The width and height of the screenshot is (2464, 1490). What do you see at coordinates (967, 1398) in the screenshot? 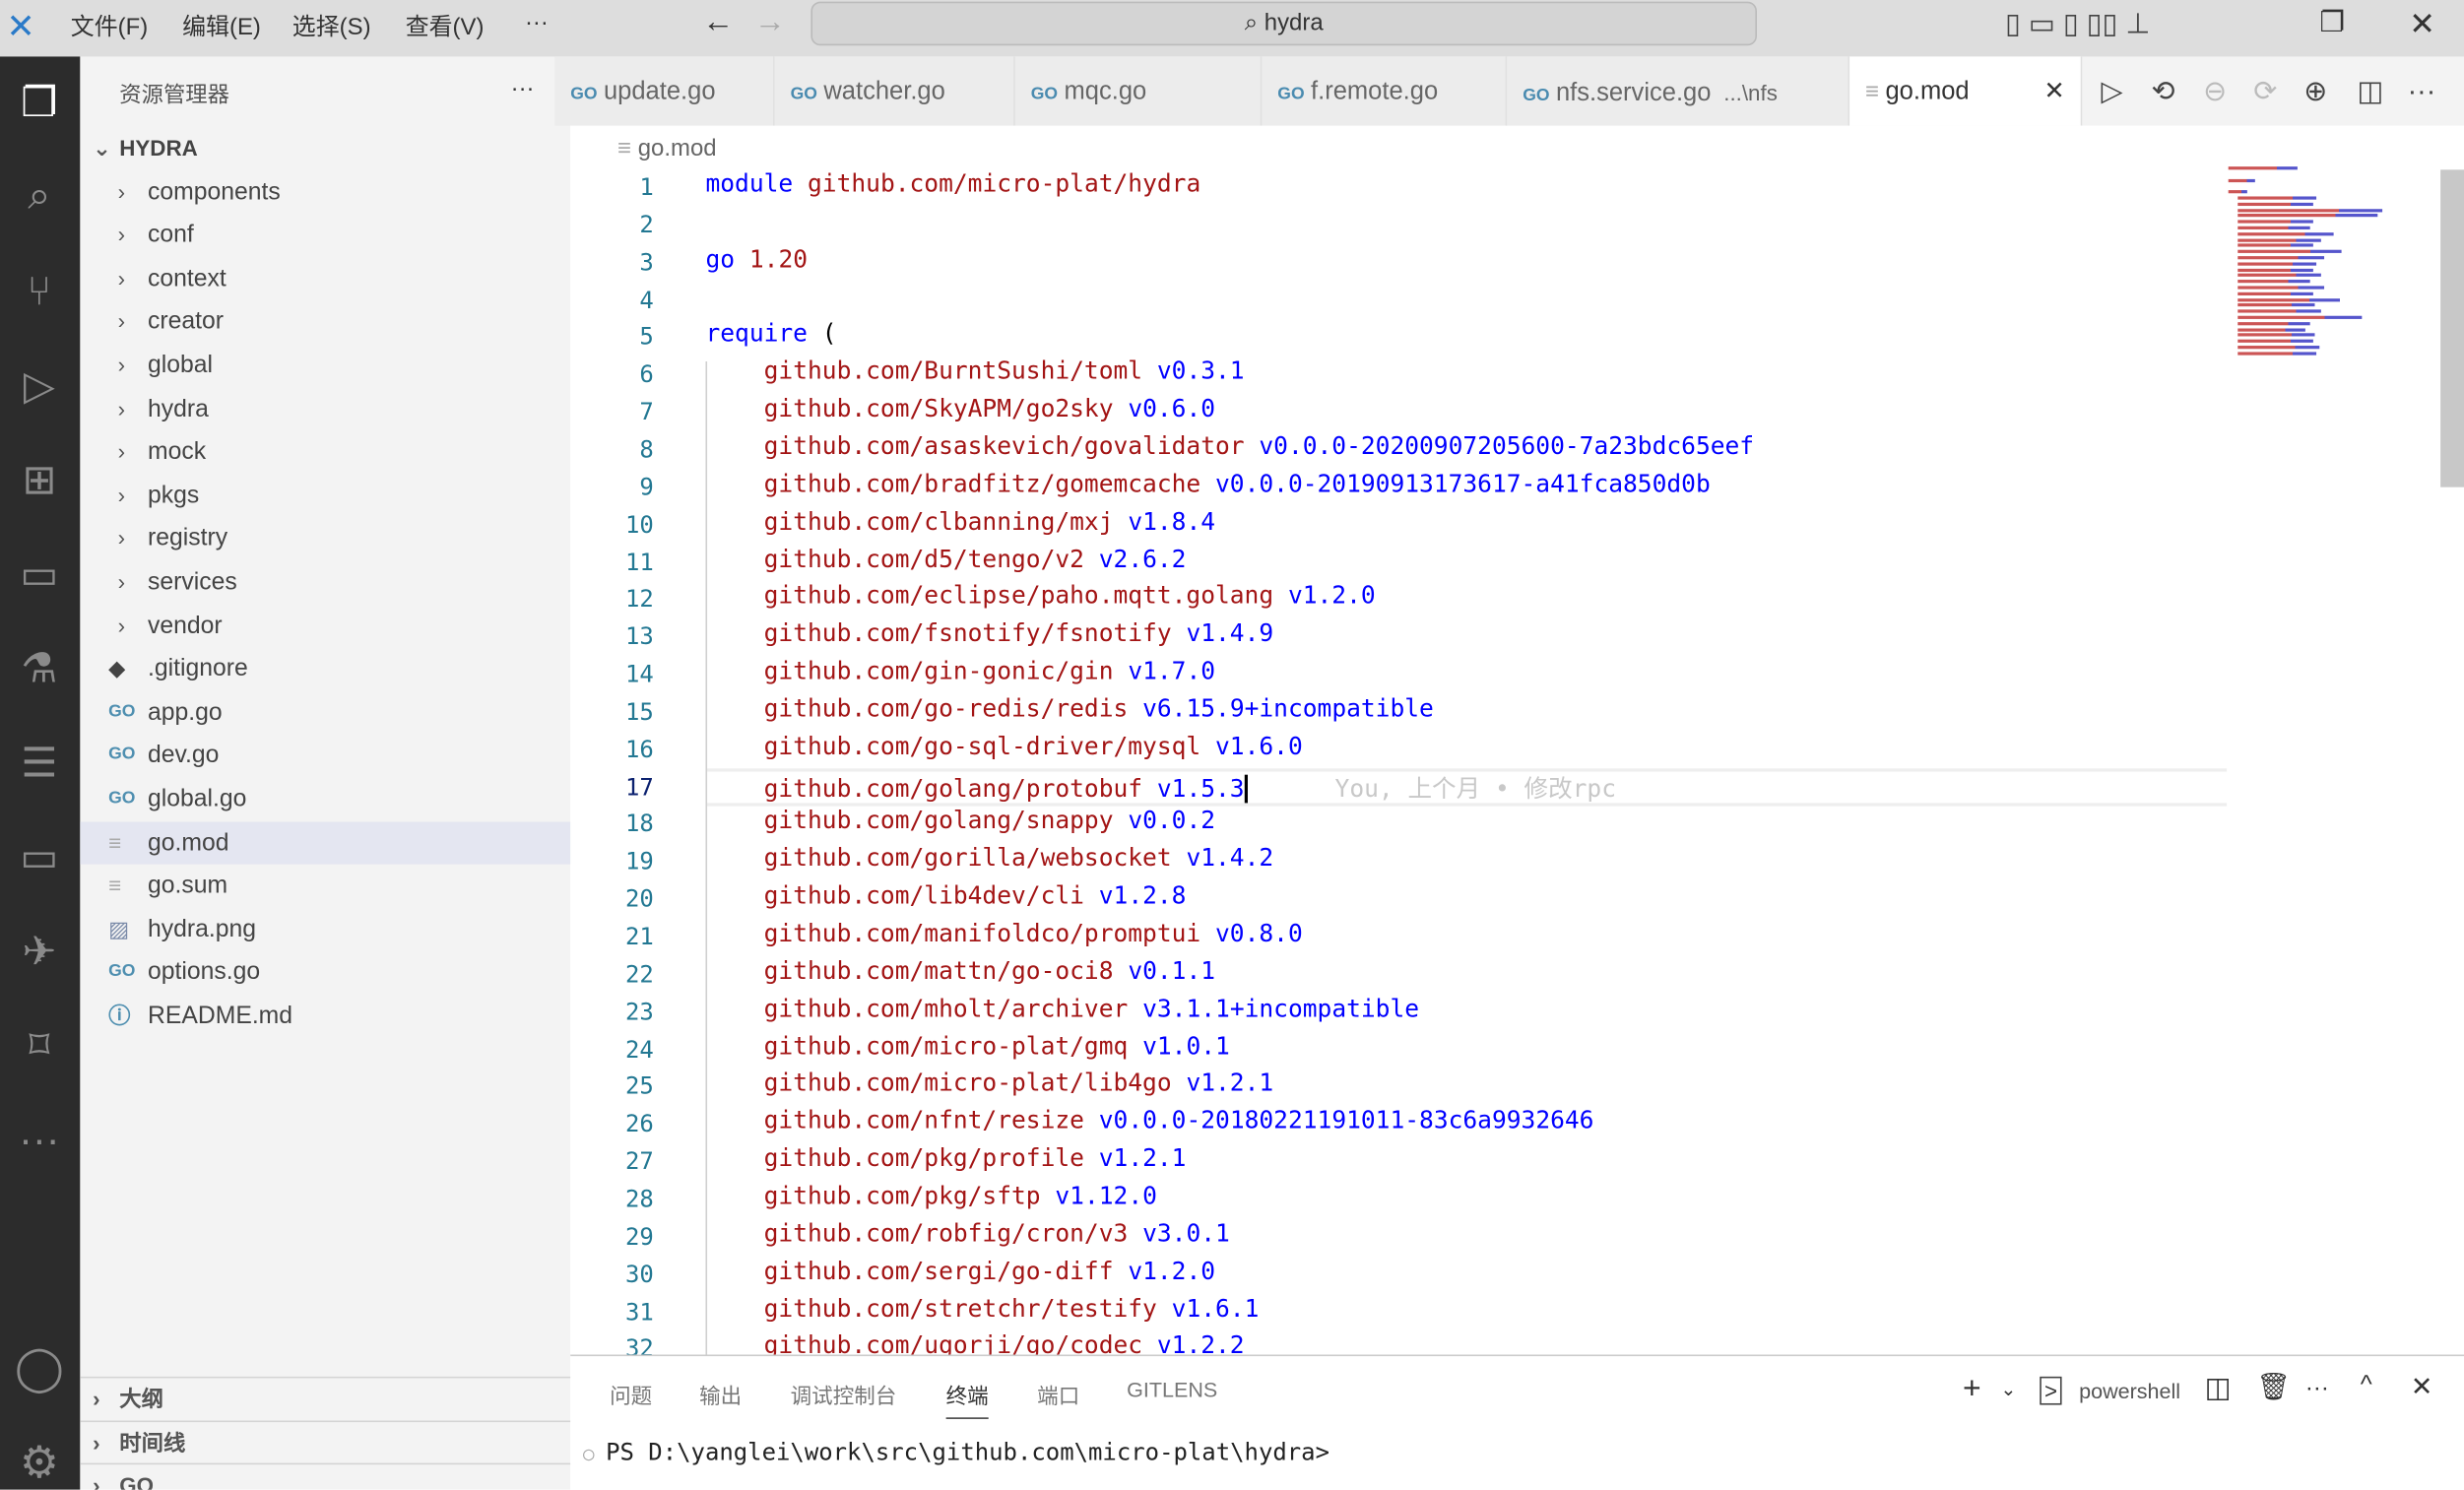
I see `panel-tab: 终端` at bounding box center [967, 1398].